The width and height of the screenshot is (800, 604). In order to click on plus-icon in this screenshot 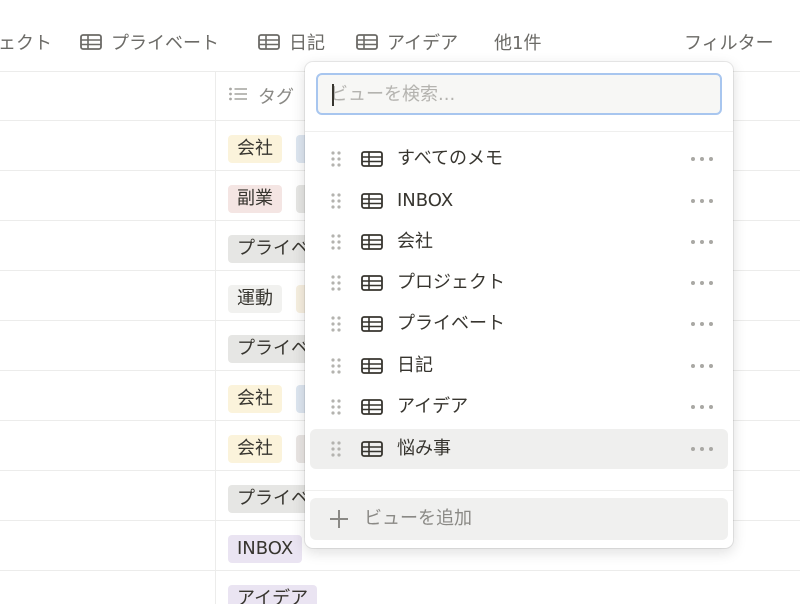, I will do `click(339, 519)`.